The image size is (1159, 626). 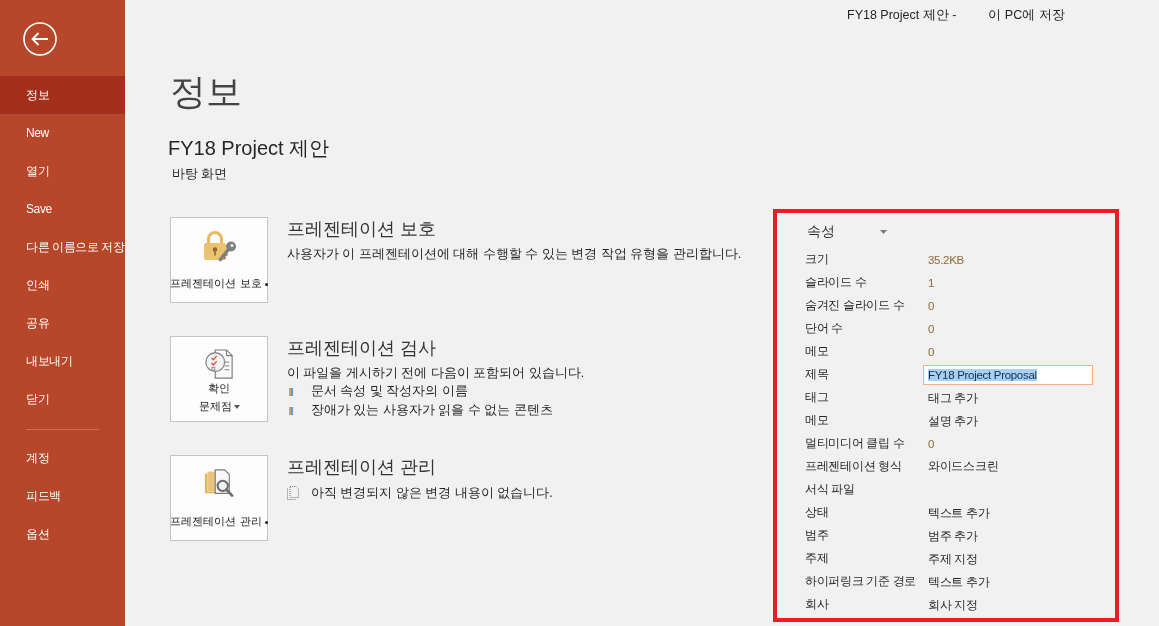 What do you see at coordinates (219, 483) in the screenshot?
I see `documents-magnifier-icon` at bounding box center [219, 483].